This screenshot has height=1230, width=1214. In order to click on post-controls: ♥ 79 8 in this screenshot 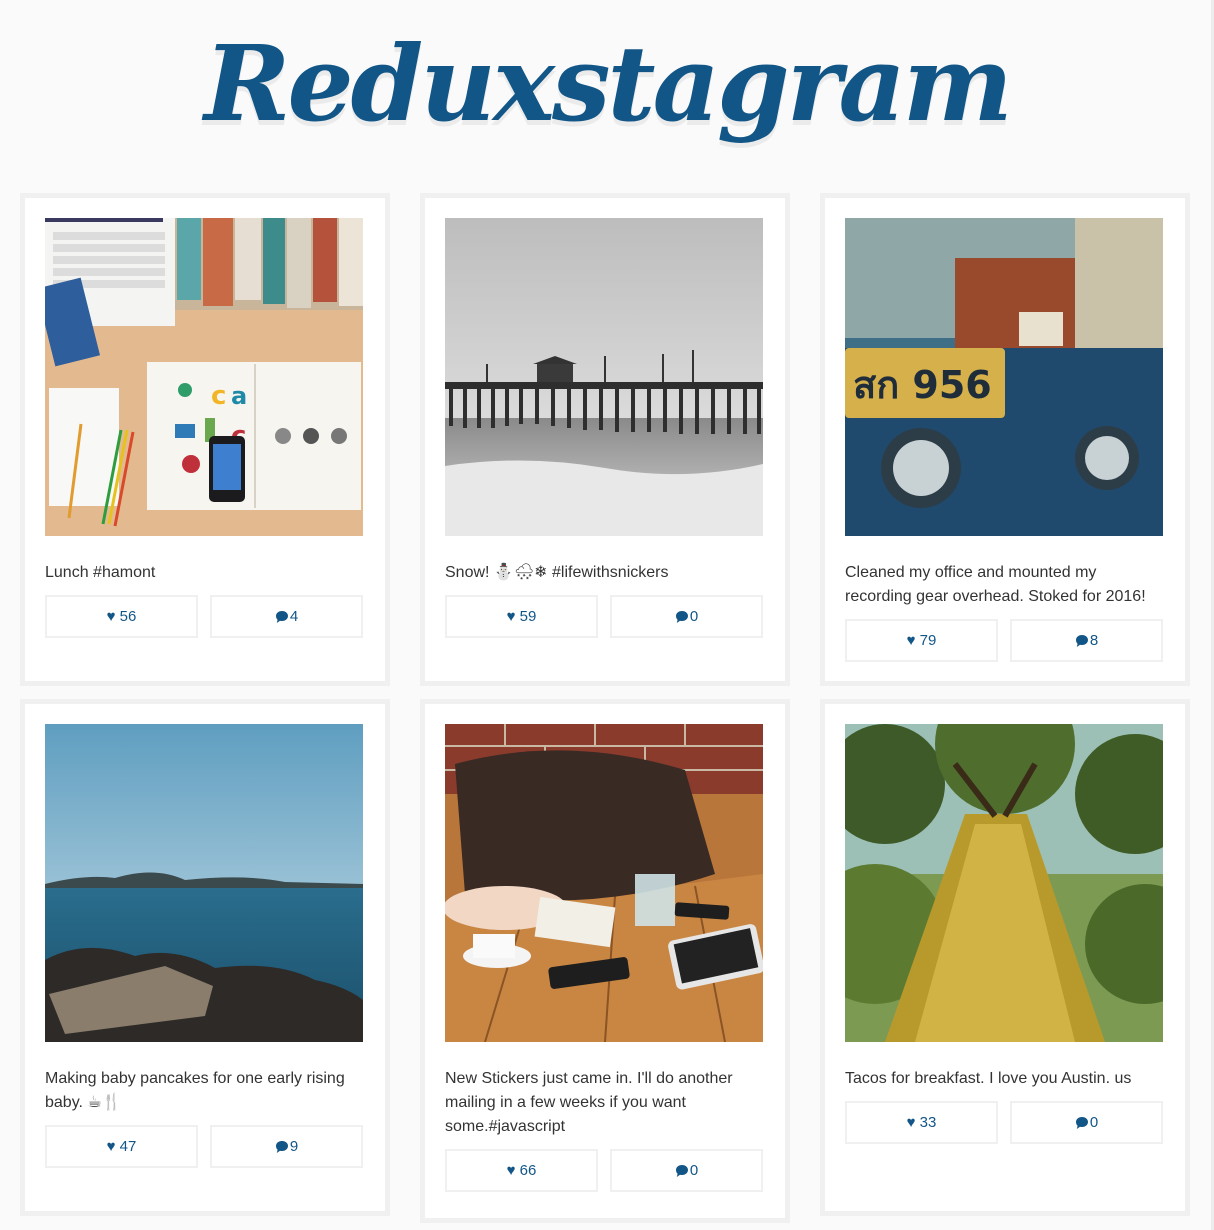, I will do `click(1004, 640)`.